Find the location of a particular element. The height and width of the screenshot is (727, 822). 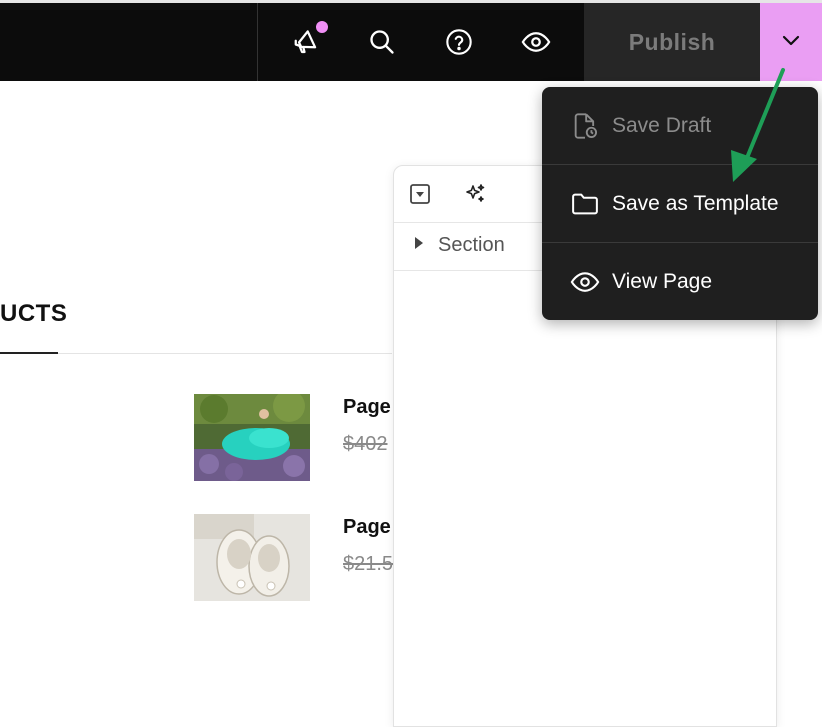

publish-button: Publish is located at coordinates (672, 42).